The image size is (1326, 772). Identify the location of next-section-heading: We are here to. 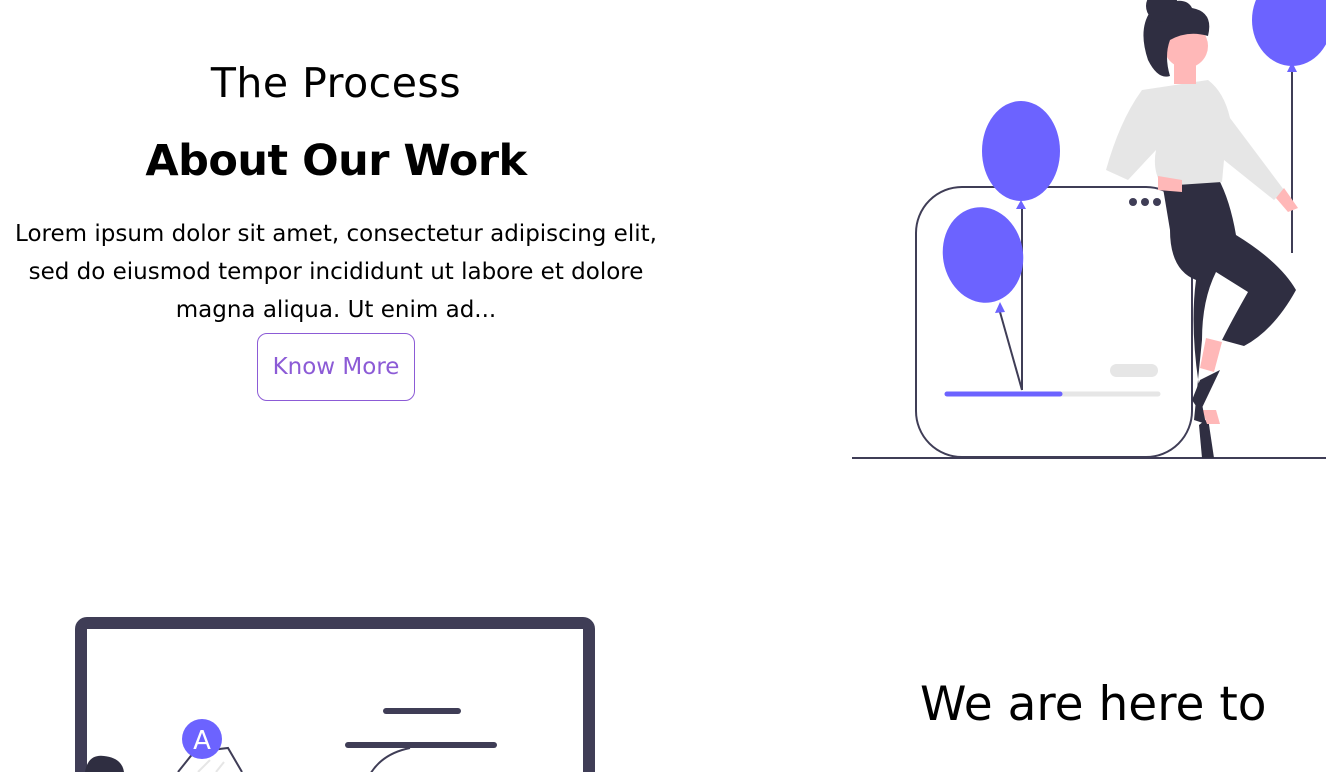
(1093, 704).